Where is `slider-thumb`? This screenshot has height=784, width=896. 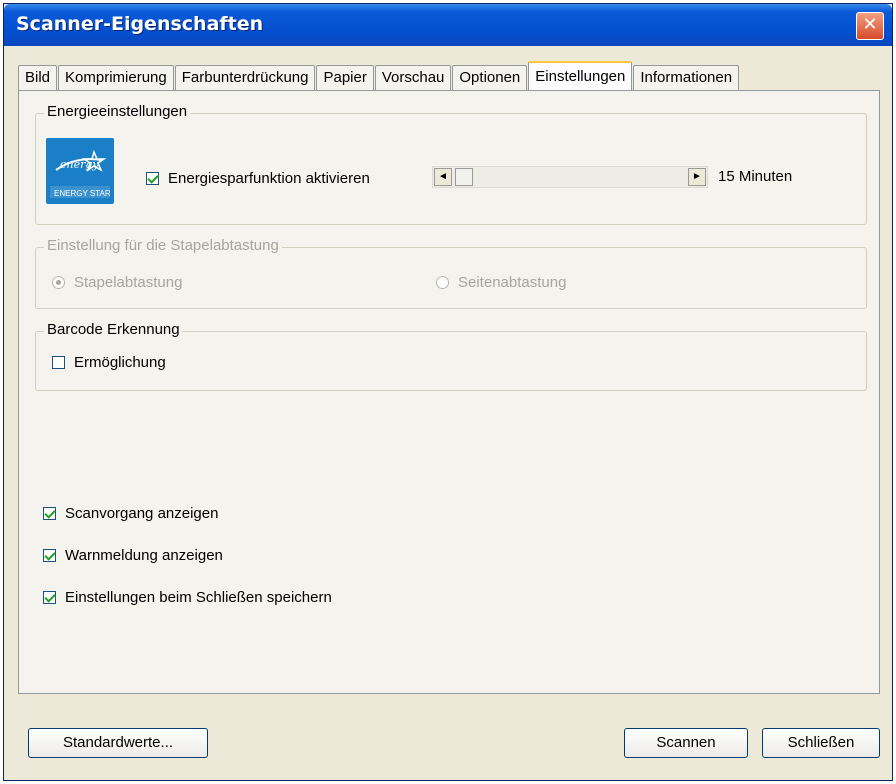 slider-thumb is located at coordinates (464, 177).